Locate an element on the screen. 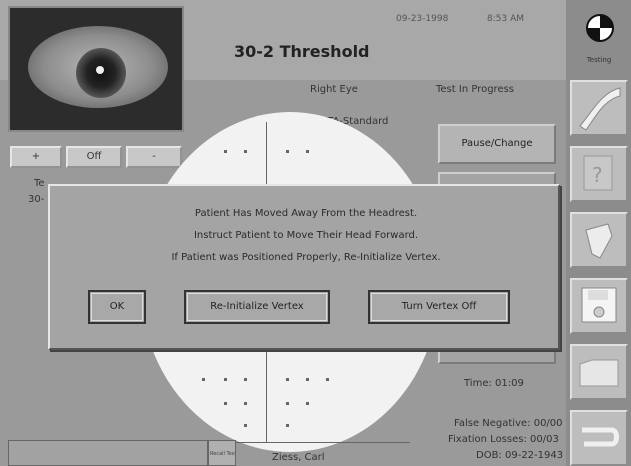  cable-icon is located at coordinates (600, 437).